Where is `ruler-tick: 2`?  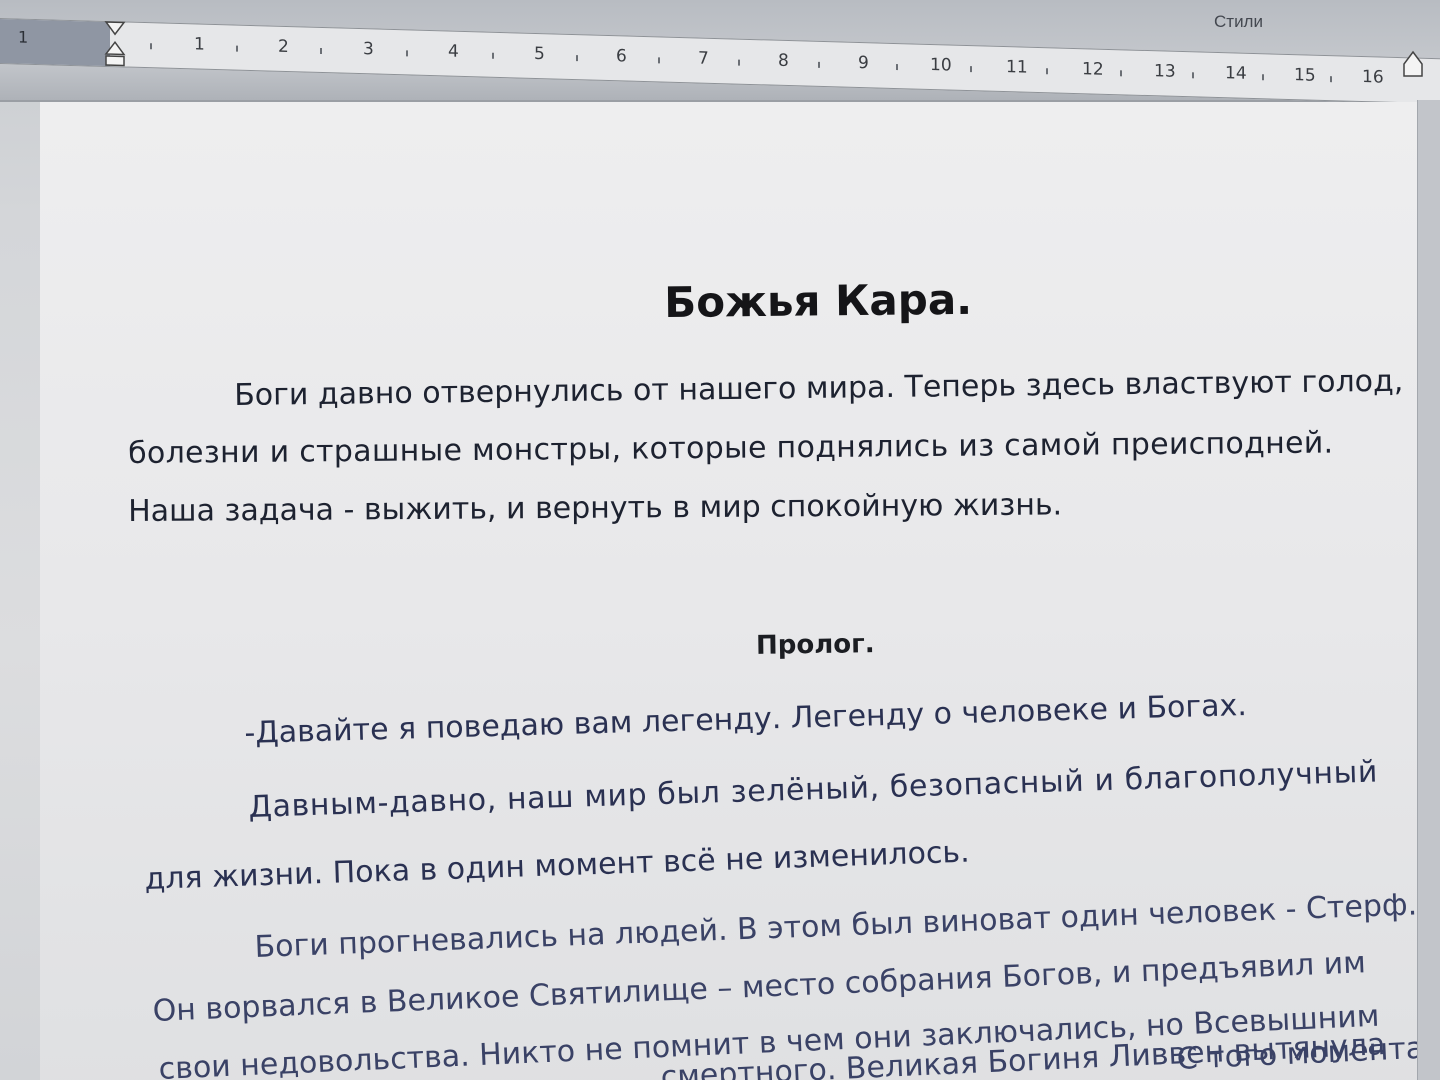
ruler-tick: 2 is located at coordinates (283, 47).